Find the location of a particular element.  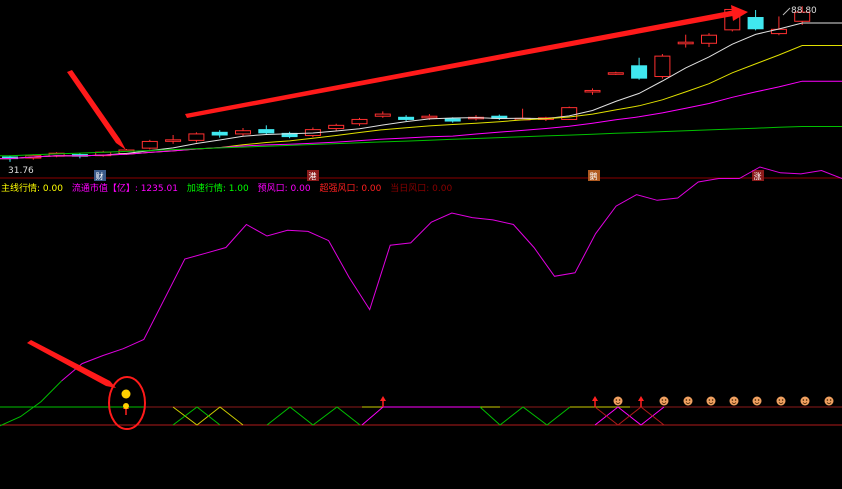

legend-day-wind: 当日风口: 0.00 is located at coordinates (421, 188).